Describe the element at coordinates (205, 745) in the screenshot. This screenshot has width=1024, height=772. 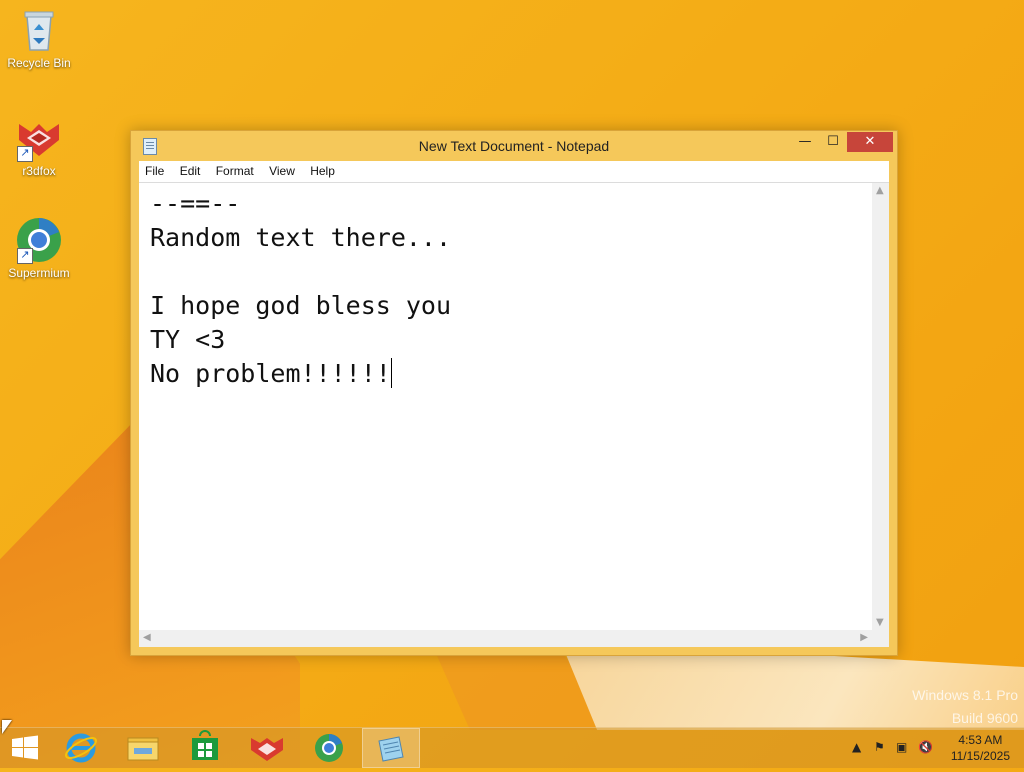
I see `store-icon` at that location.